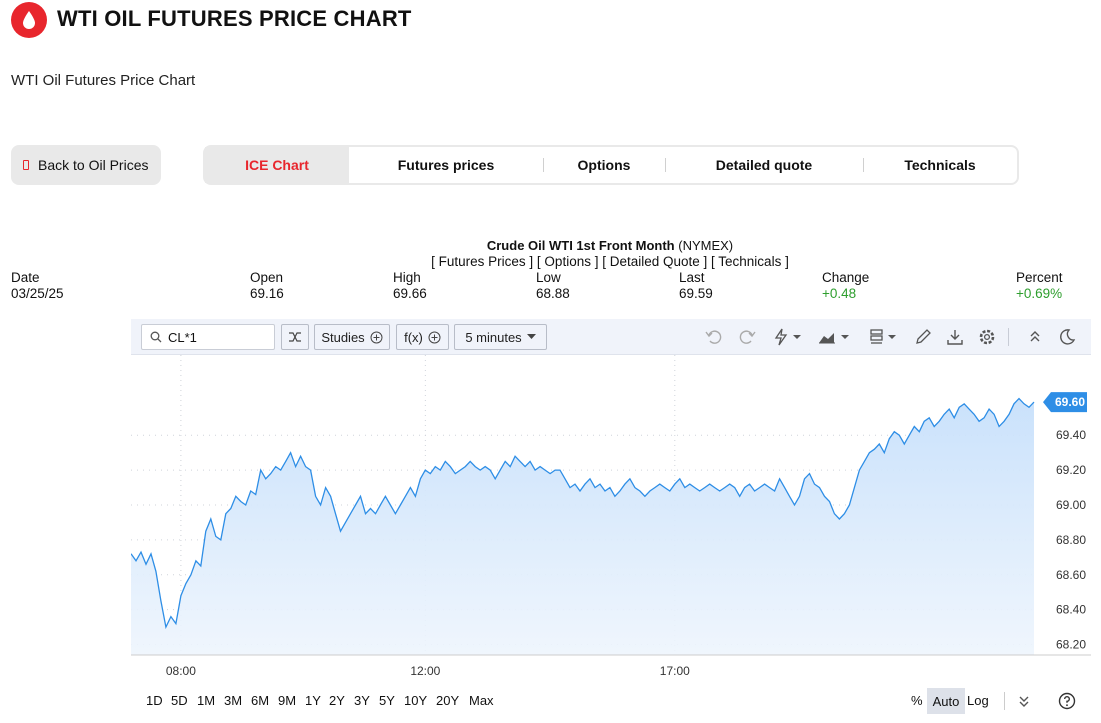 Image resolution: width=1101 pixels, height=723 pixels. What do you see at coordinates (553, 293) in the screenshot?
I see `quote-value-low: 68.88` at bounding box center [553, 293].